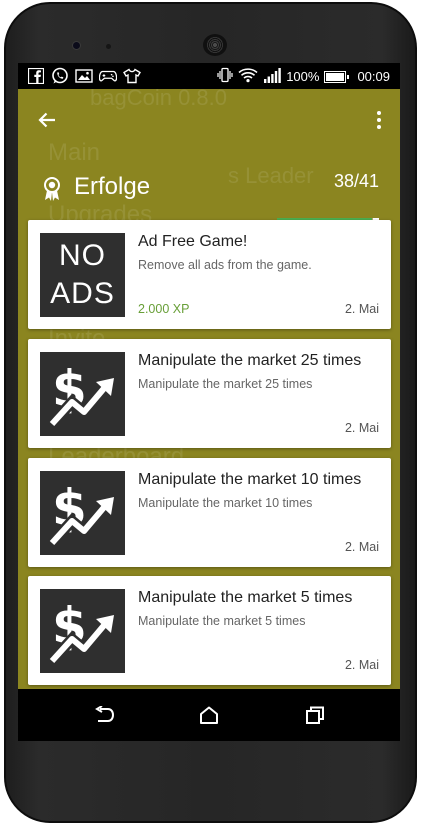  I want to click on home-icon, so click(209, 715).